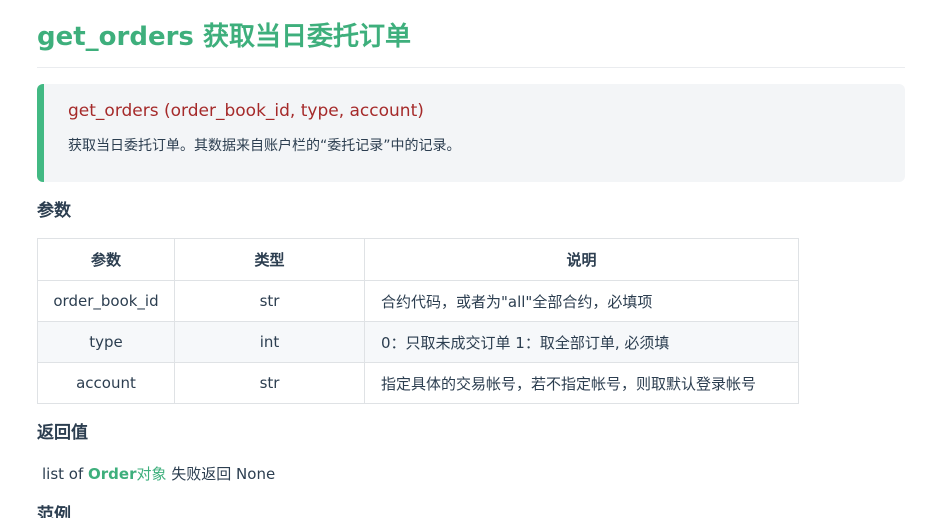 Image resolution: width=942 pixels, height=518 pixels. I want to click on table-header-row: 参数 类型 说明, so click(418, 259).